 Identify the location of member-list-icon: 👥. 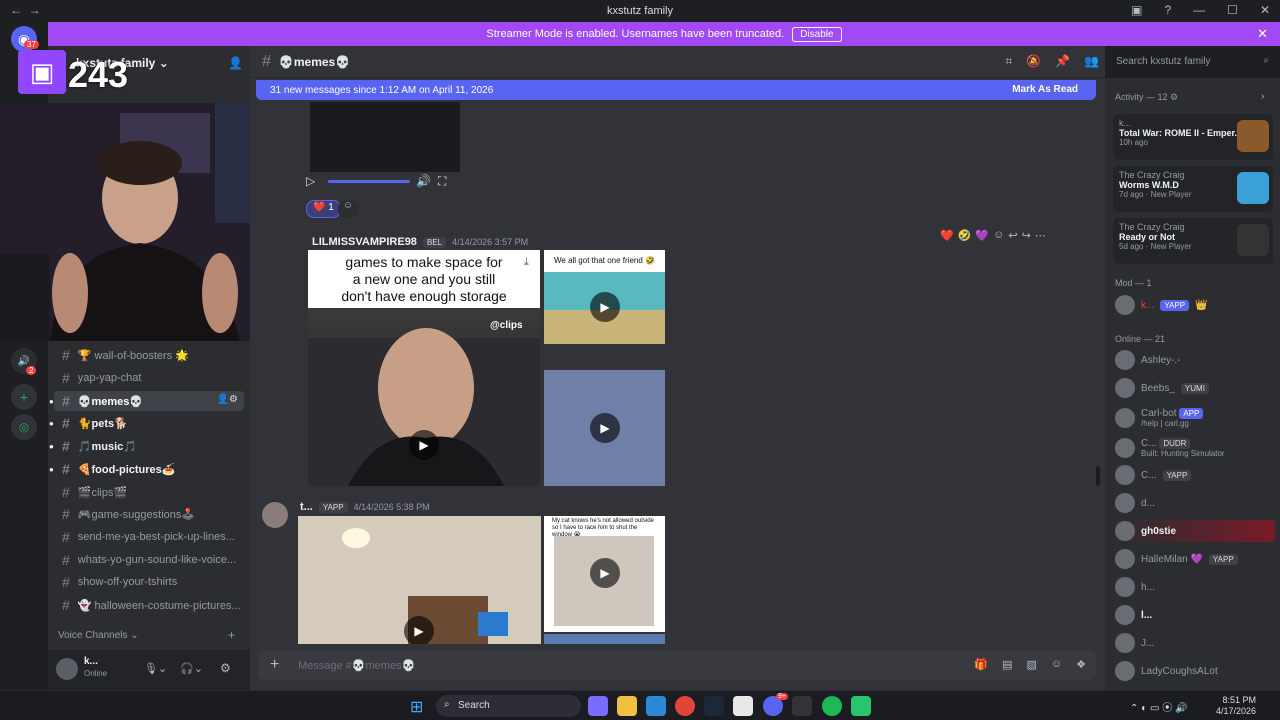
(1091, 61).